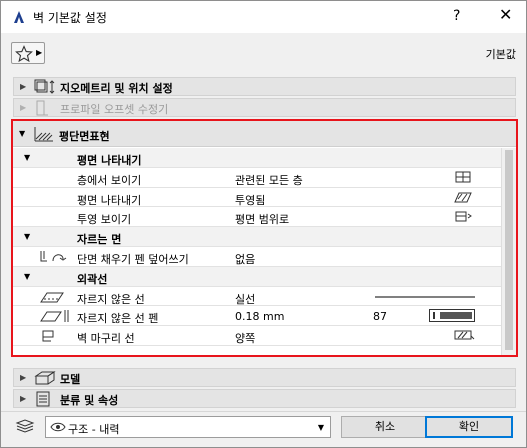 The height and width of the screenshot is (448, 527). Describe the element at coordinates (250, 200) in the screenshot. I see `setting-value: 투영됨` at that location.